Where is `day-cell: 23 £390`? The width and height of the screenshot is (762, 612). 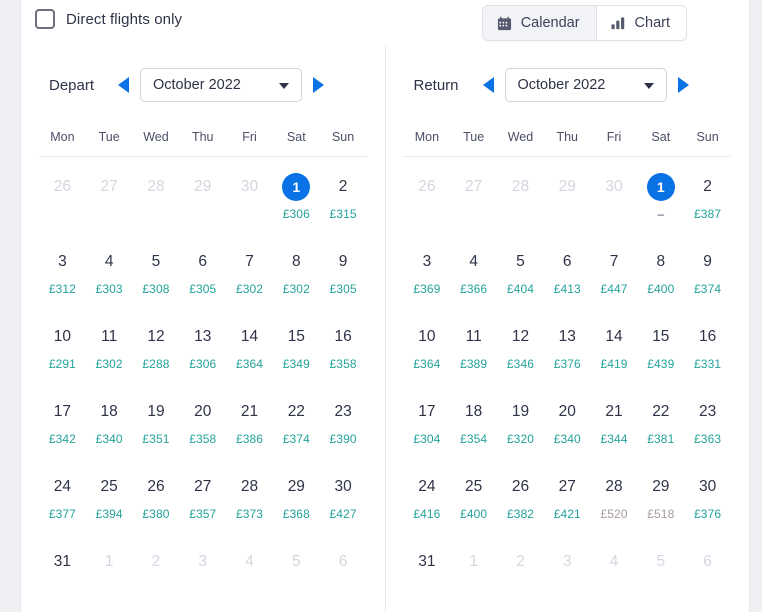 day-cell: 23 £390 is located at coordinates (343, 419).